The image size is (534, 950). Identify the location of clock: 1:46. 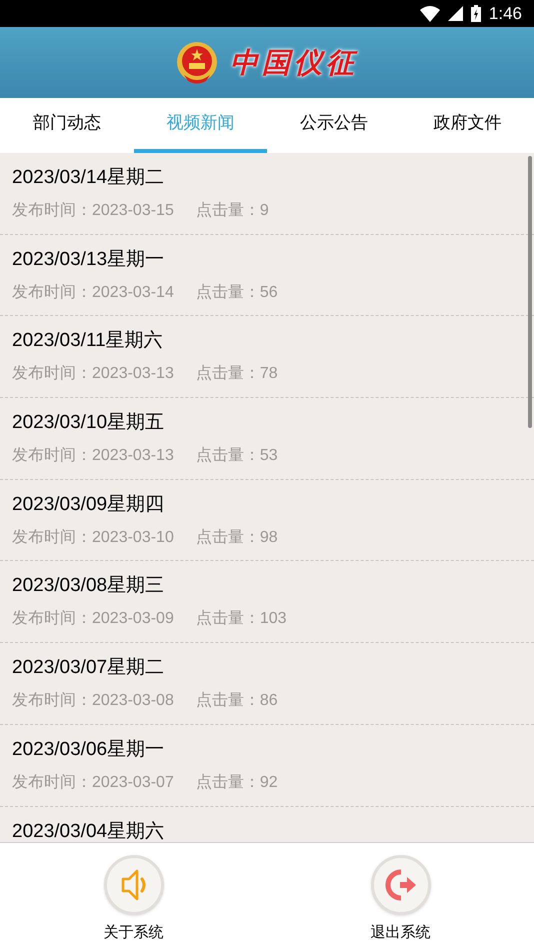
(505, 13).